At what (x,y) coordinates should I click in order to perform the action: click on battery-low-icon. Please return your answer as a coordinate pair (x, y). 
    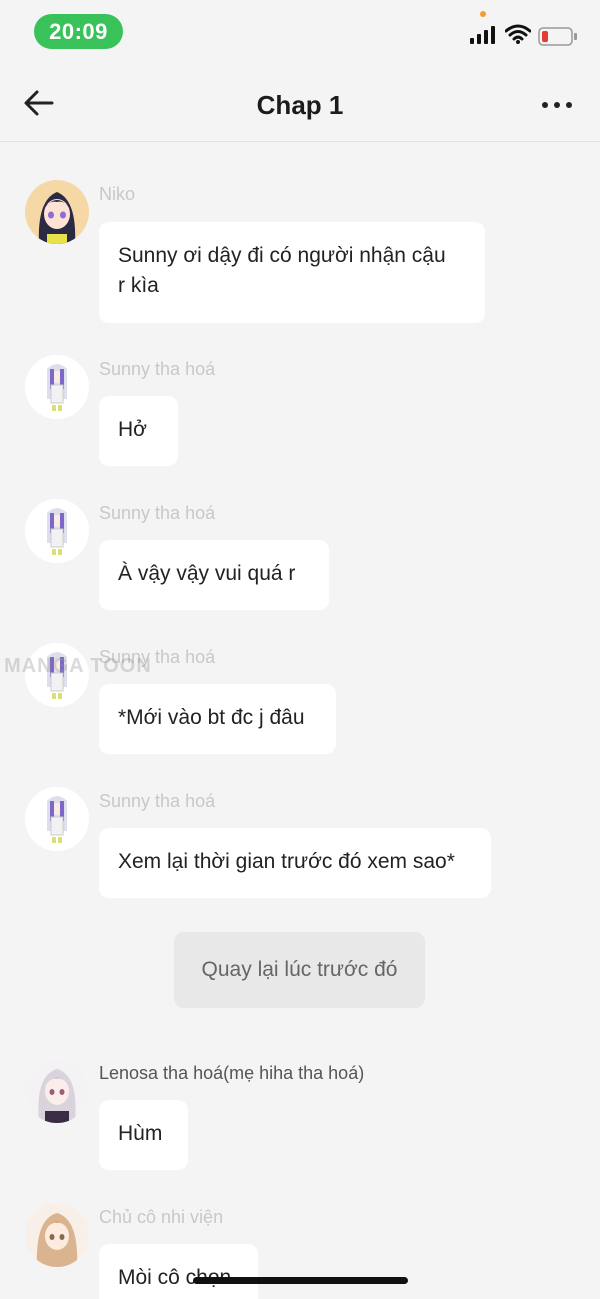
    Looking at the image, I should click on (557, 36).